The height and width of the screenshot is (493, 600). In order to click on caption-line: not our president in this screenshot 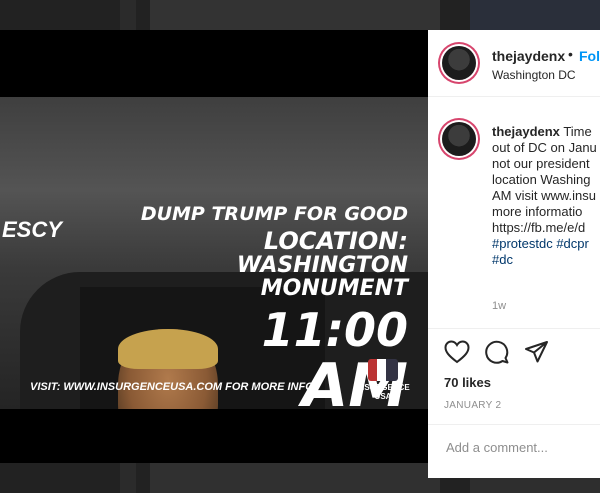, I will do `click(541, 163)`.